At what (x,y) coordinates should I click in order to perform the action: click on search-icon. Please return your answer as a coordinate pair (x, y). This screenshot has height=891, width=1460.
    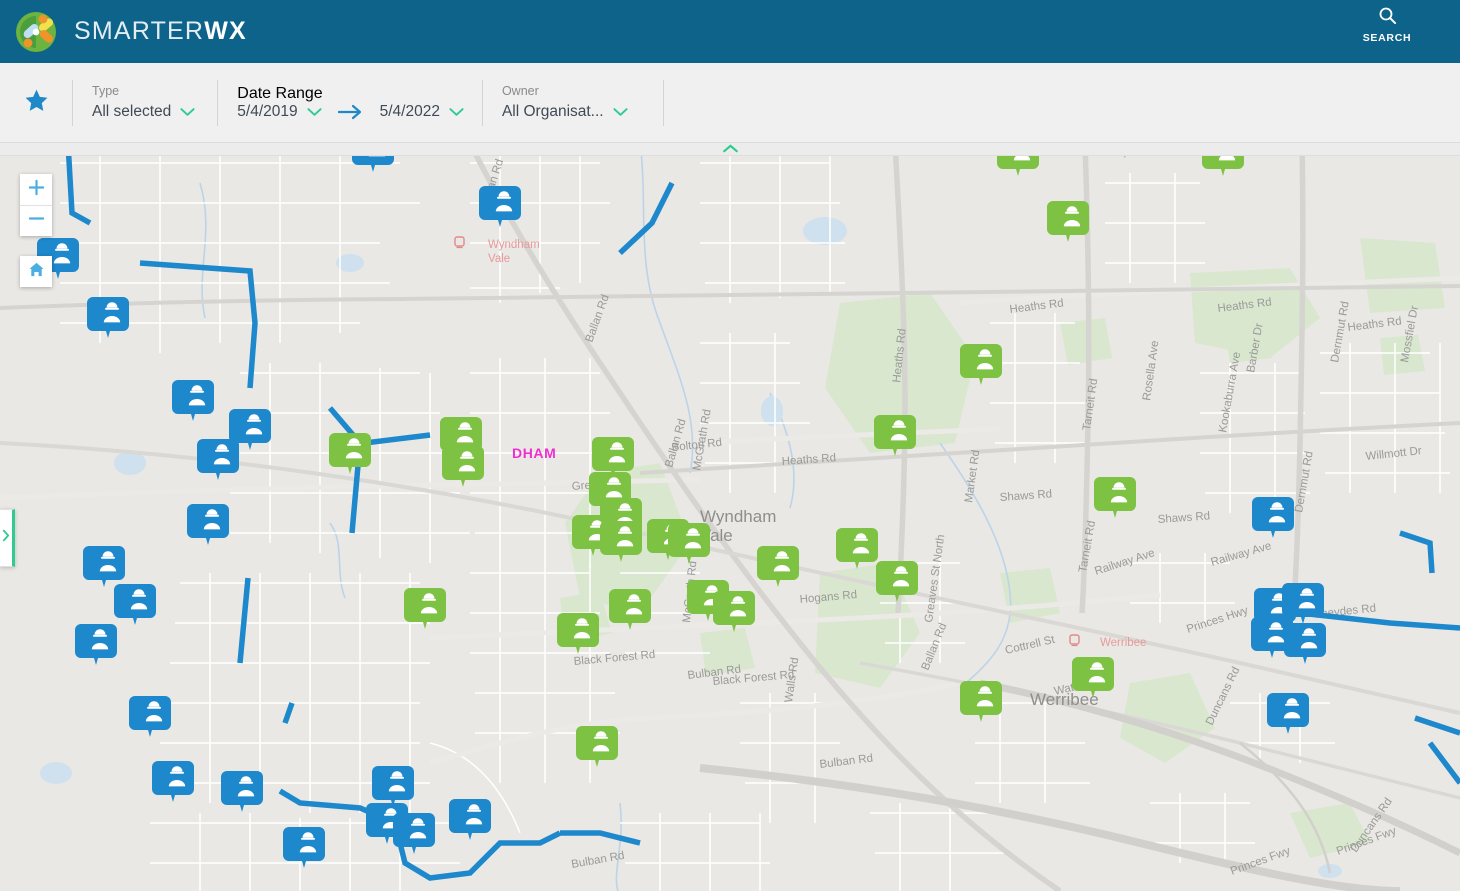
    Looking at the image, I should click on (1387, 18).